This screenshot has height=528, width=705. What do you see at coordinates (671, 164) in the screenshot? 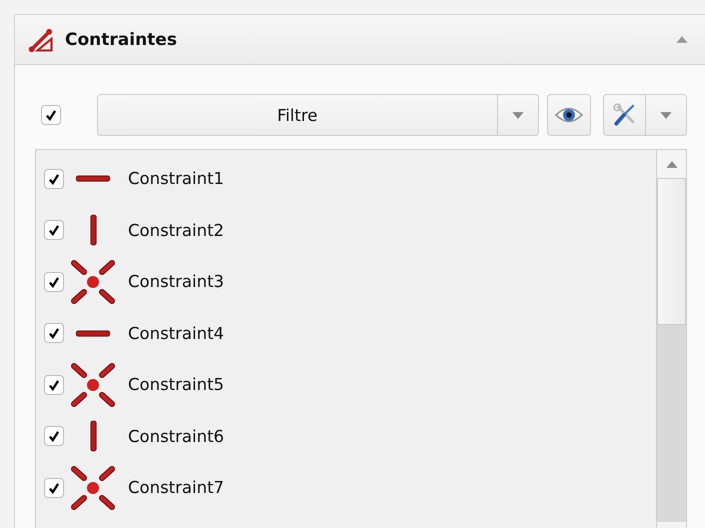
I see `scroll-up-arrow-icon` at bounding box center [671, 164].